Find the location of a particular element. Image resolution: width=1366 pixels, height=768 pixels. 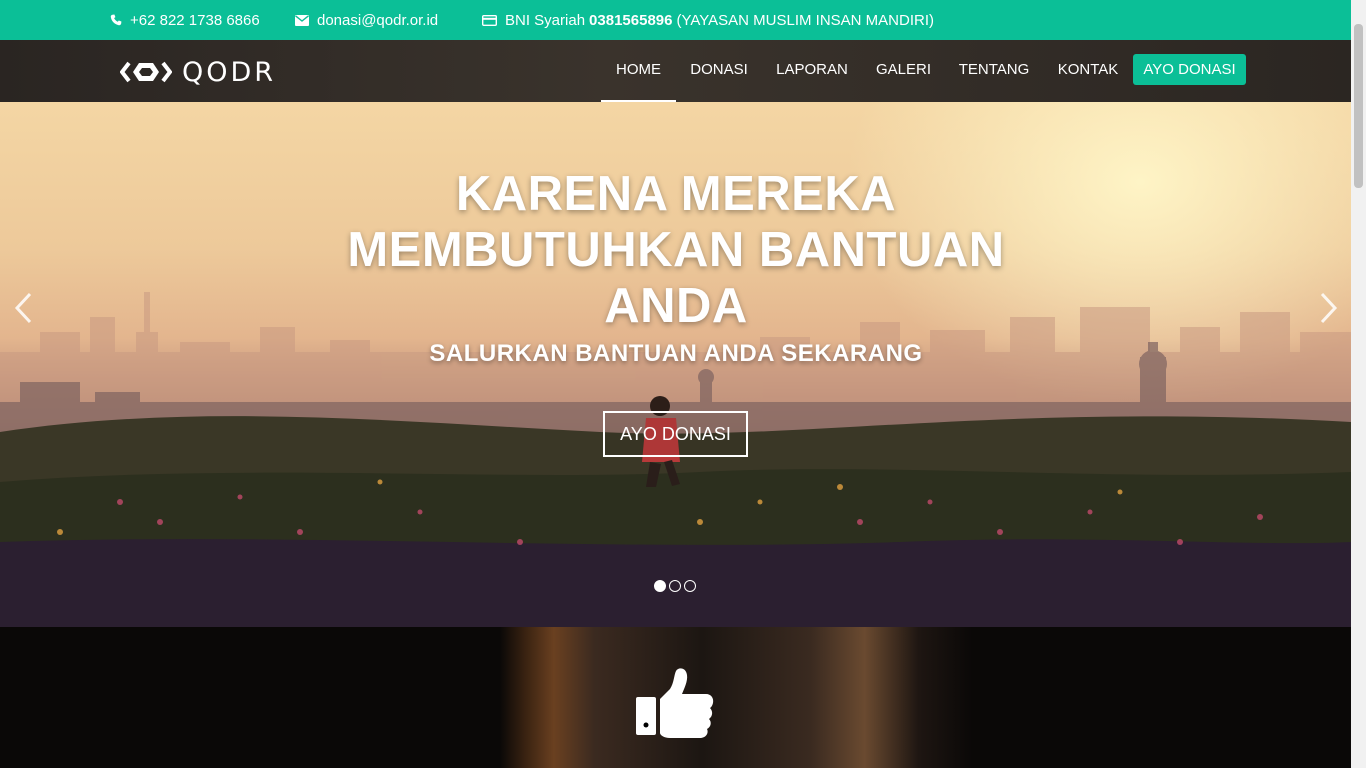

hero-subtitle: SALURKAN BANTUAN ANDA SEKARANG is located at coordinates (676, 353).